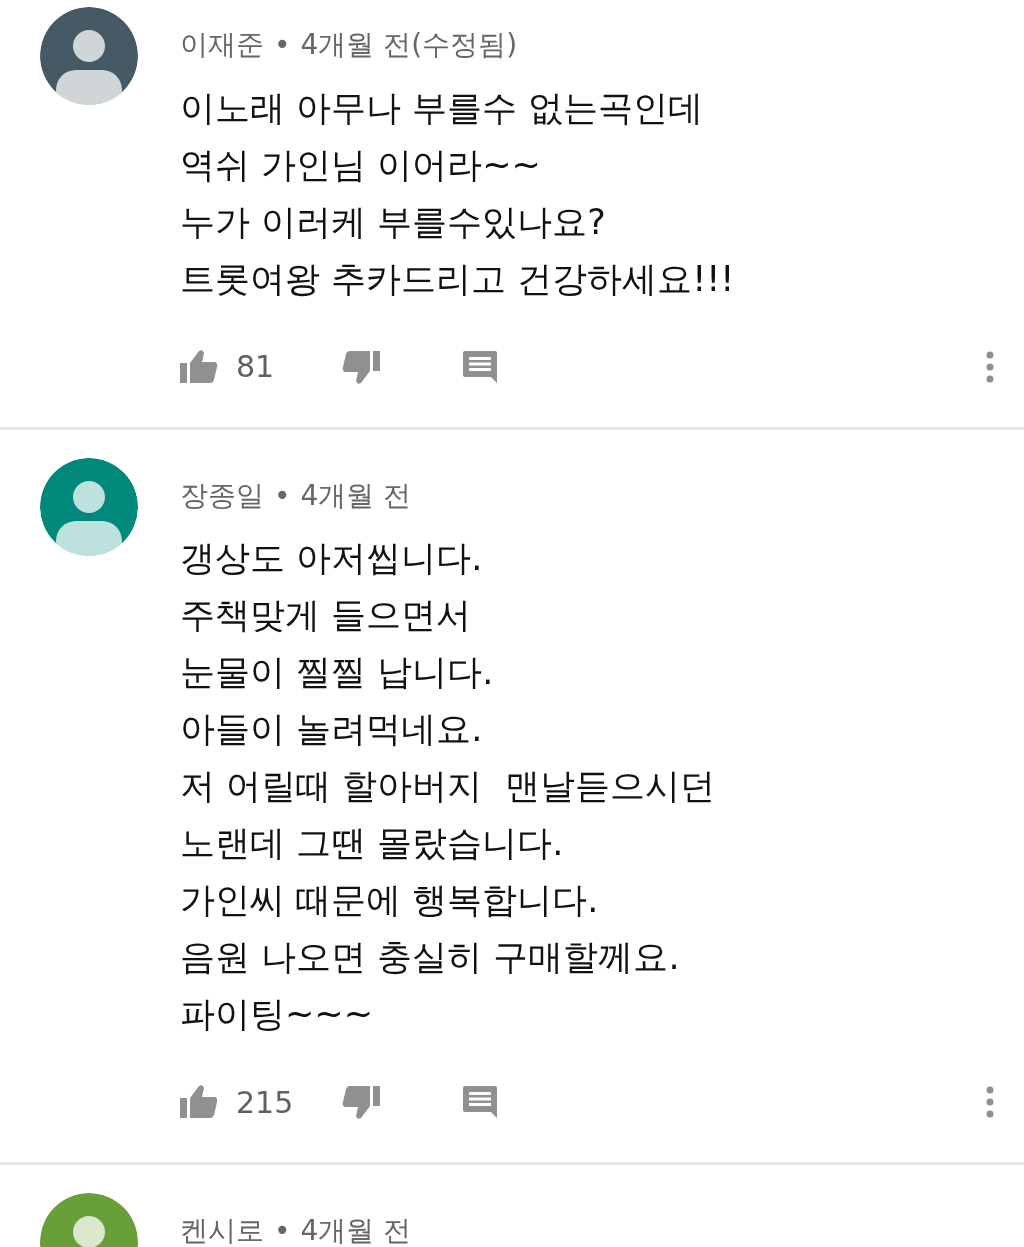 The image size is (1024, 1247). I want to click on comment-author: 장종일, so click(222, 495).